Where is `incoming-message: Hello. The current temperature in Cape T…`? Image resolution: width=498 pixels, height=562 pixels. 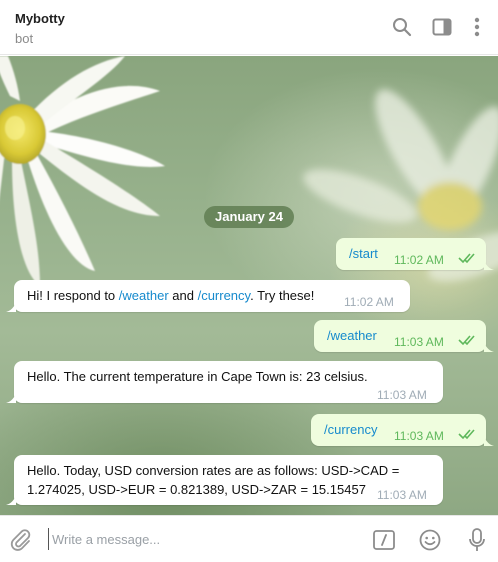 incoming-message: Hello. The current temperature in Cape T… is located at coordinates (224, 382).